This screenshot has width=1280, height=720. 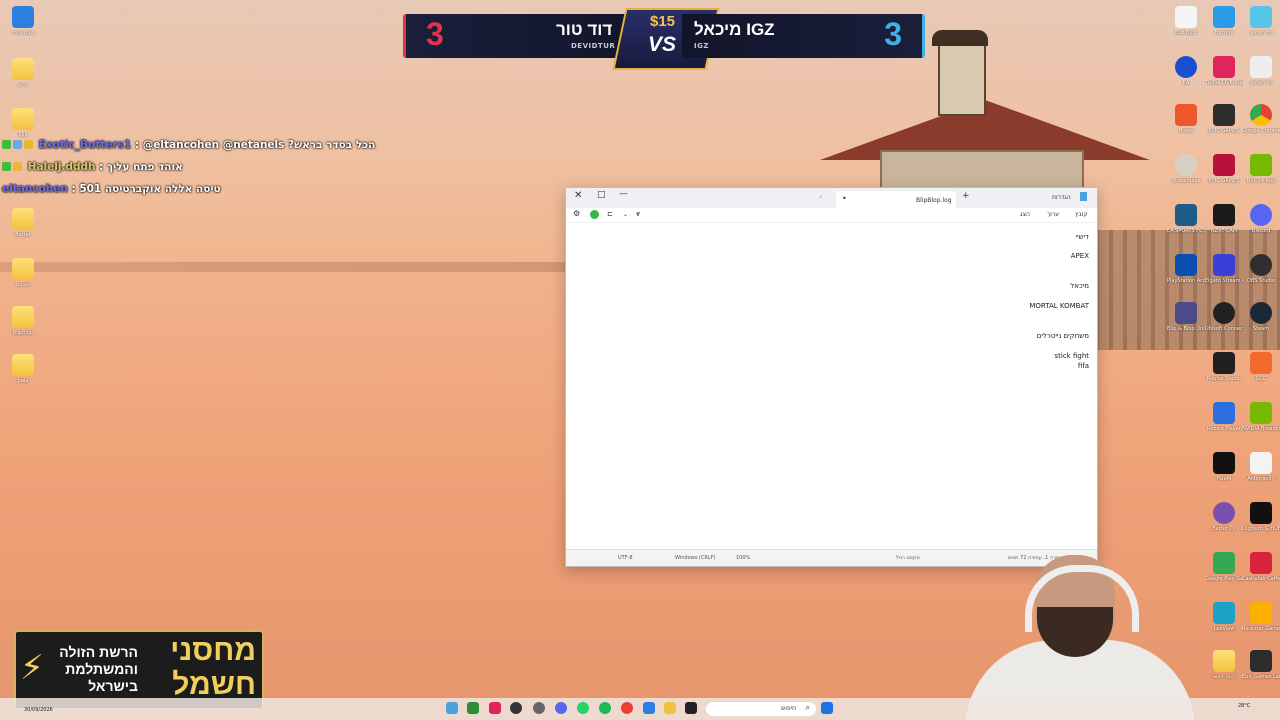 I want to click on info-icon, so click(x=23, y=17).